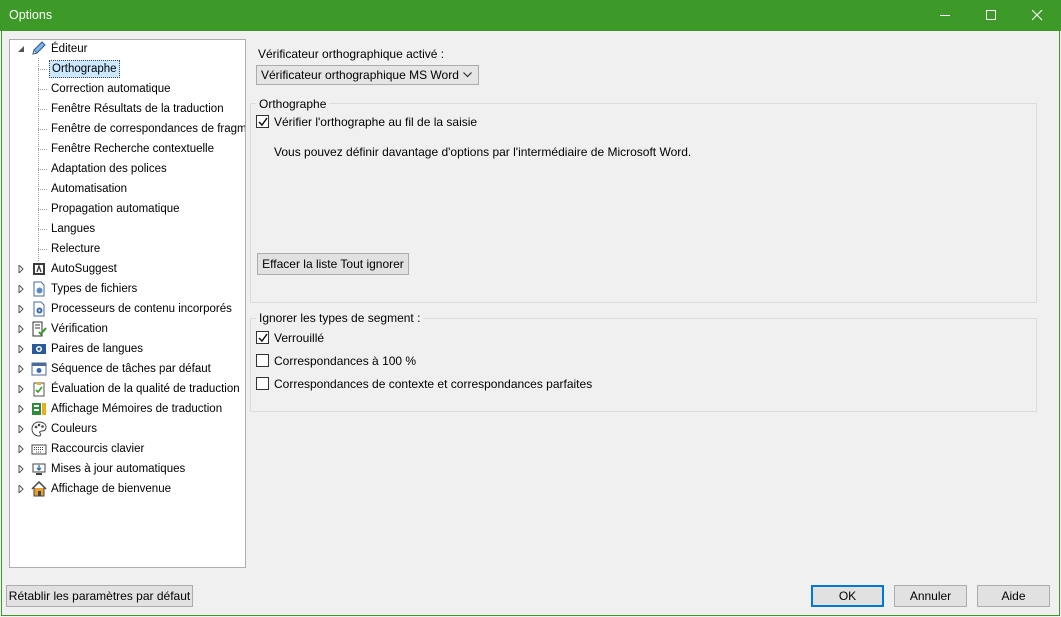  What do you see at coordinates (89, 189) in the screenshot?
I see `tree-node-label: Automatisation` at bounding box center [89, 189].